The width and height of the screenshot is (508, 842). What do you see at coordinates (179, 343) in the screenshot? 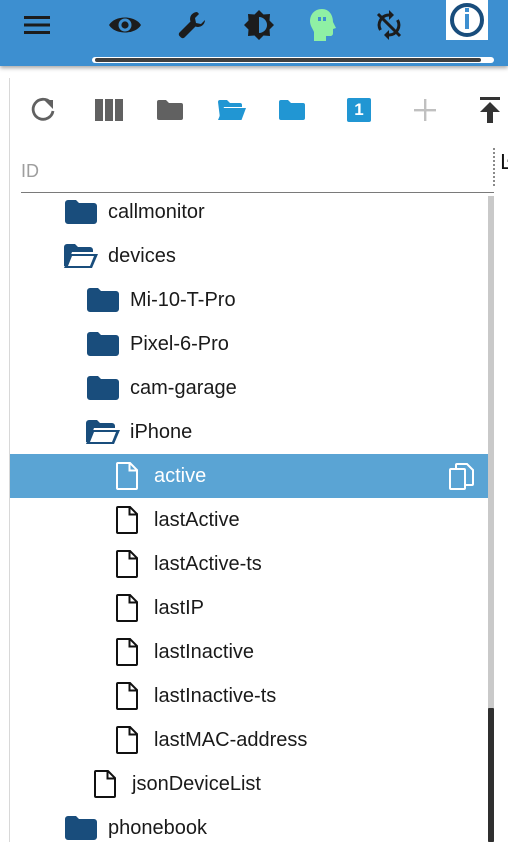
I see `tree-item-label: Pixel-6-Pro` at bounding box center [179, 343].